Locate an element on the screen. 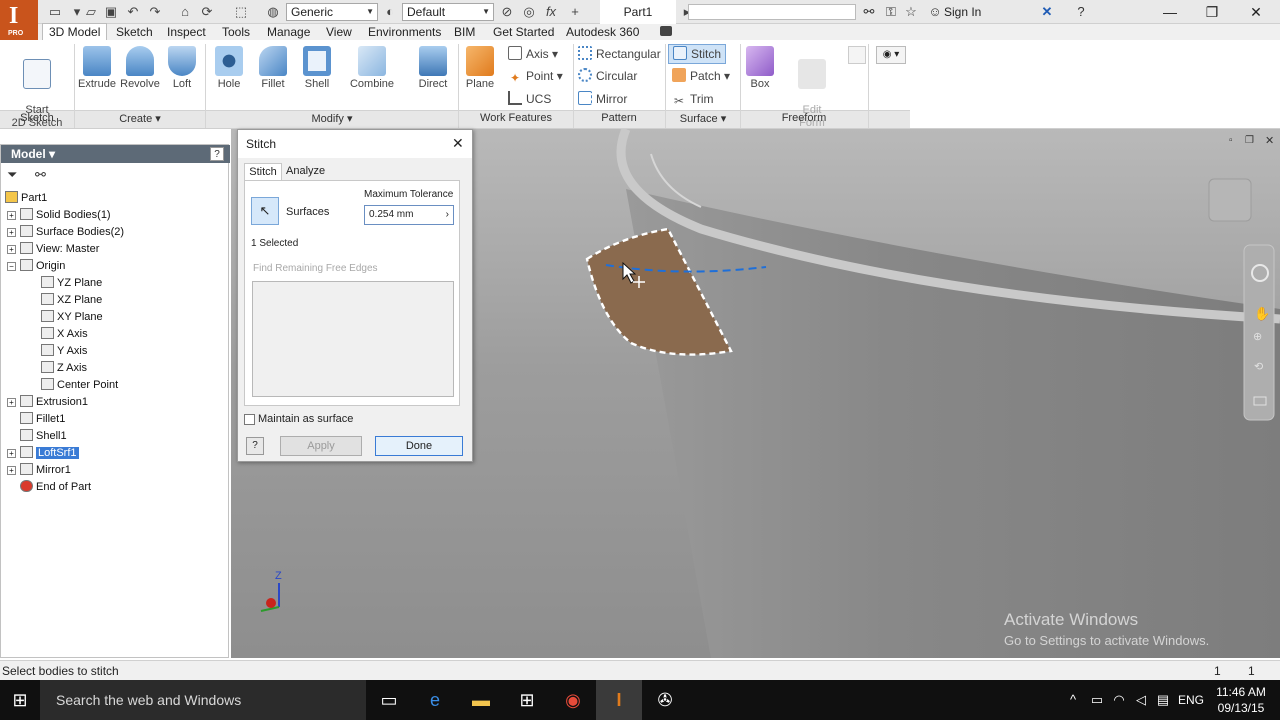  circular-pattern-button: Circular is located at coordinates (607, 76).